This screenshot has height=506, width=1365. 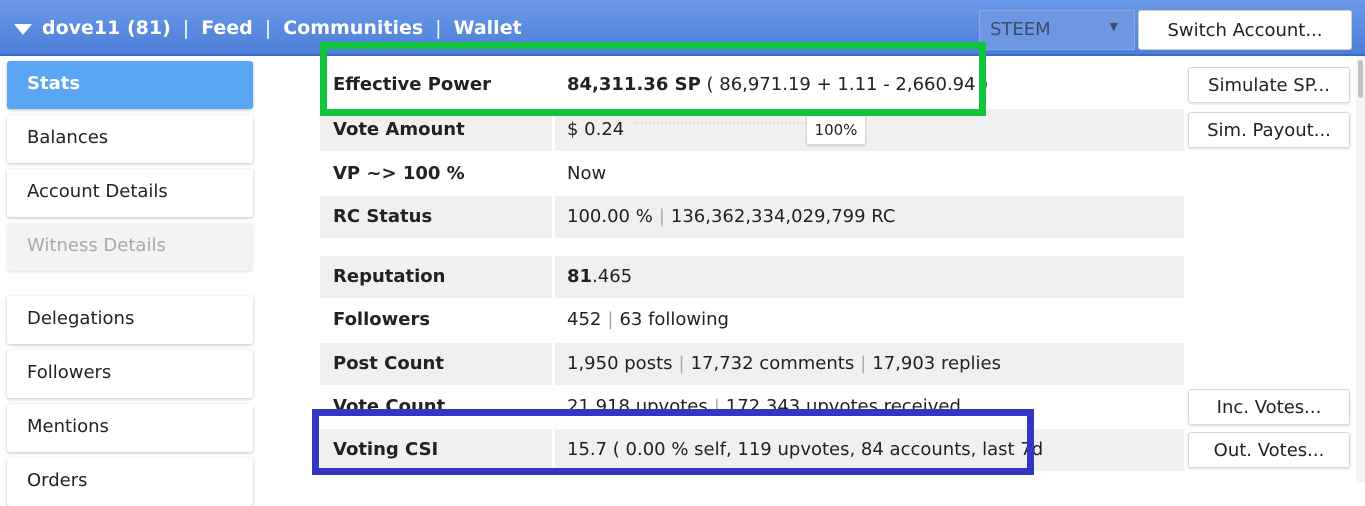 I want to click on following-count: 63 following, so click(x=674, y=319).